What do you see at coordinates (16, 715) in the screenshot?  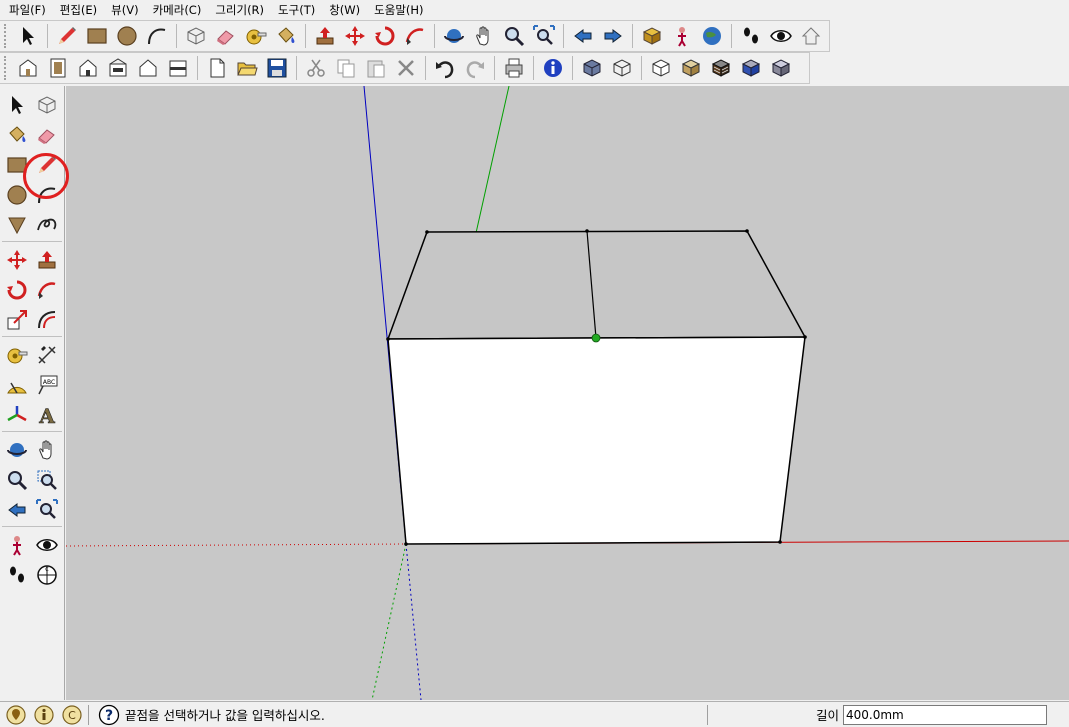 I see `geo-location-icon` at bounding box center [16, 715].